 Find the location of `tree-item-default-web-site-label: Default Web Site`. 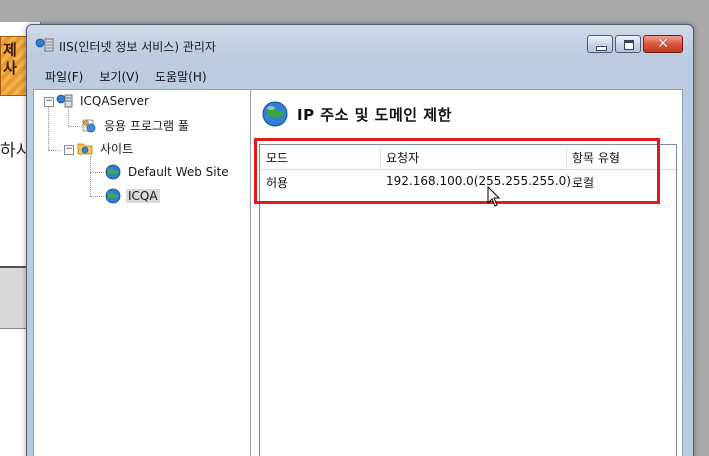

tree-item-default-web-site-label: Default Web Site is located at coordinates (178, 172).